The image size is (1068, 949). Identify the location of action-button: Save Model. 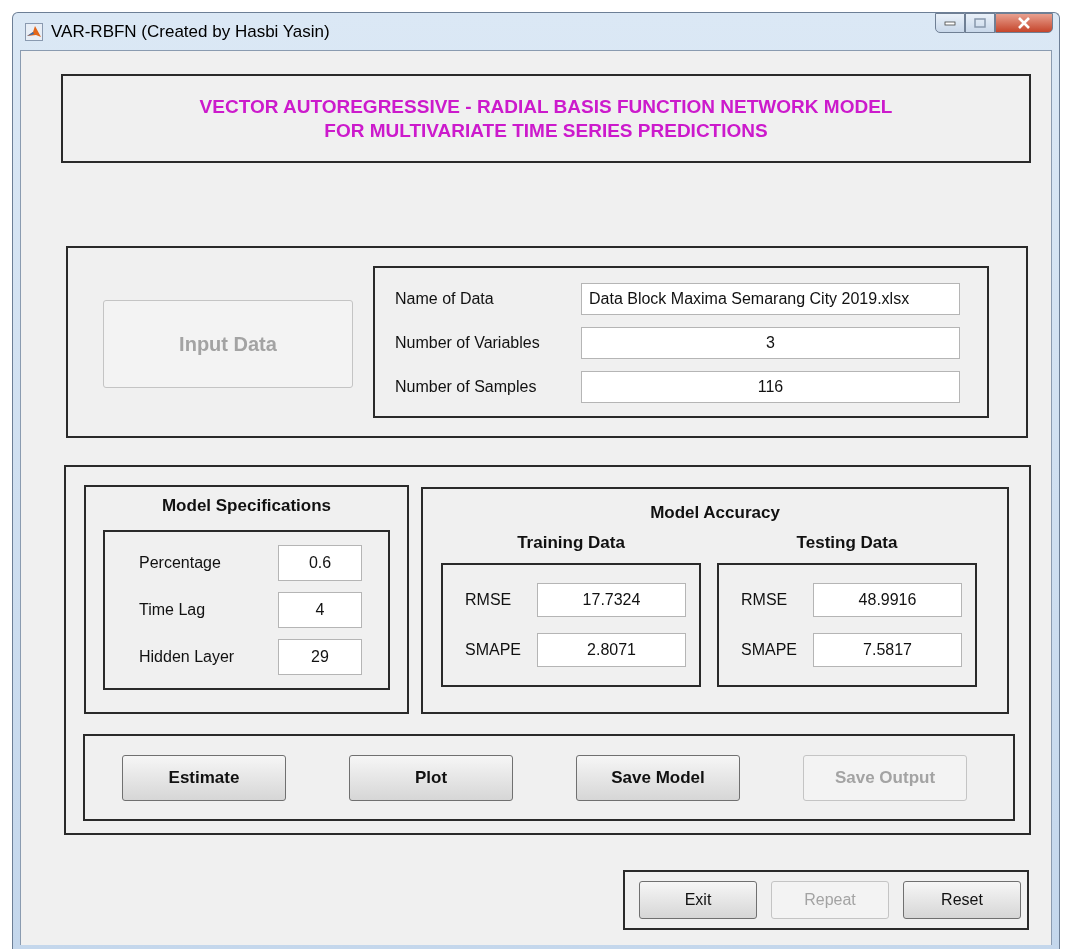
(658, 777).